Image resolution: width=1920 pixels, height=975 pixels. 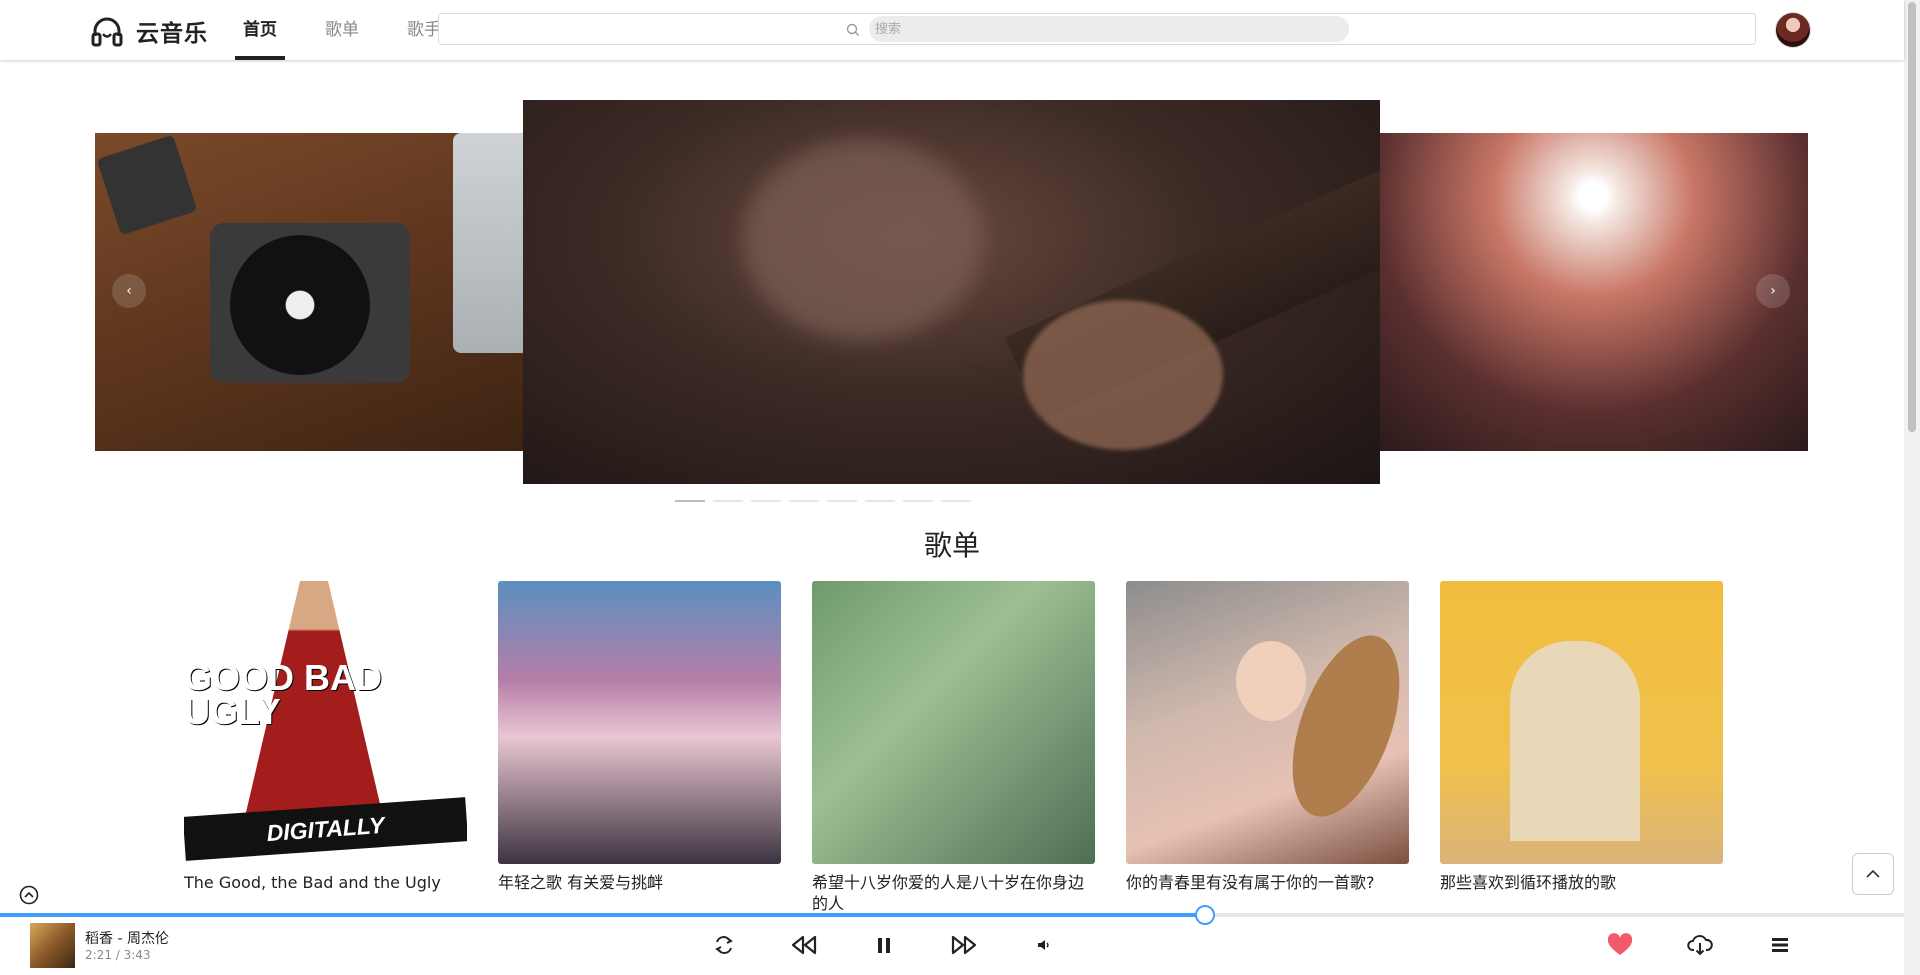 I want to click on previous-button, so click(x=804, y=945).